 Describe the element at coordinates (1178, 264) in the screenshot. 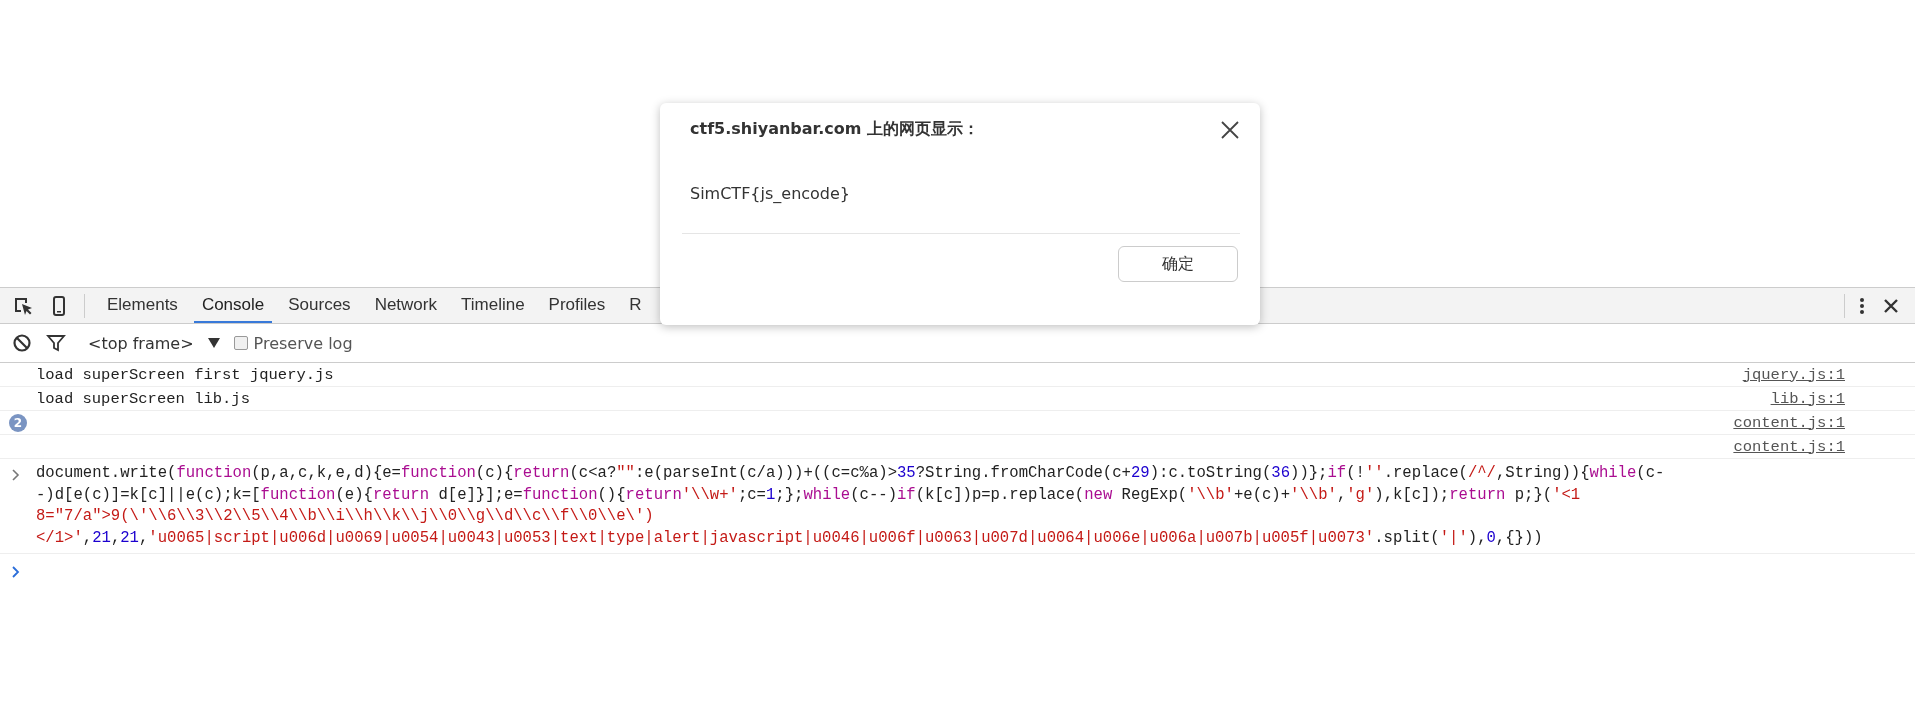

I see `ok-button: 确定` at that location.